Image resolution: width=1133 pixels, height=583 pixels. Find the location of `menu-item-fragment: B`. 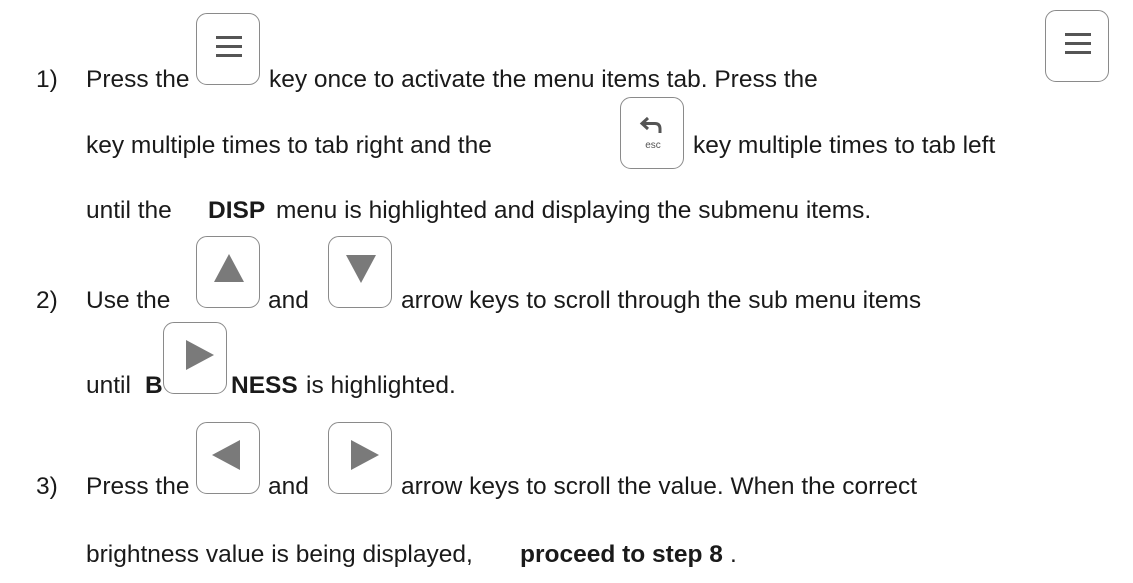

menu-item-fragment: B is located at coordinates (154, 385).